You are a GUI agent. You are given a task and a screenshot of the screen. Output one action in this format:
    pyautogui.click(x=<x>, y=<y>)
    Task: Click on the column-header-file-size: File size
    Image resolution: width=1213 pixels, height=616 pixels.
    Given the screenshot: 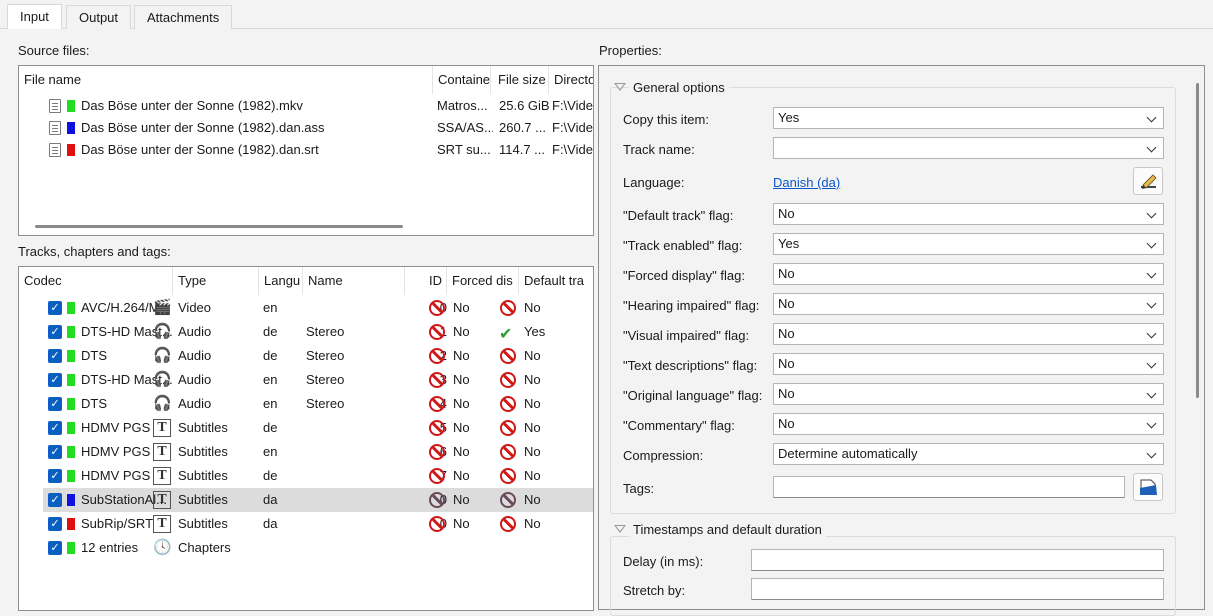 What is the action you would take?
    pyautogui.click(x=521, y=80)
    